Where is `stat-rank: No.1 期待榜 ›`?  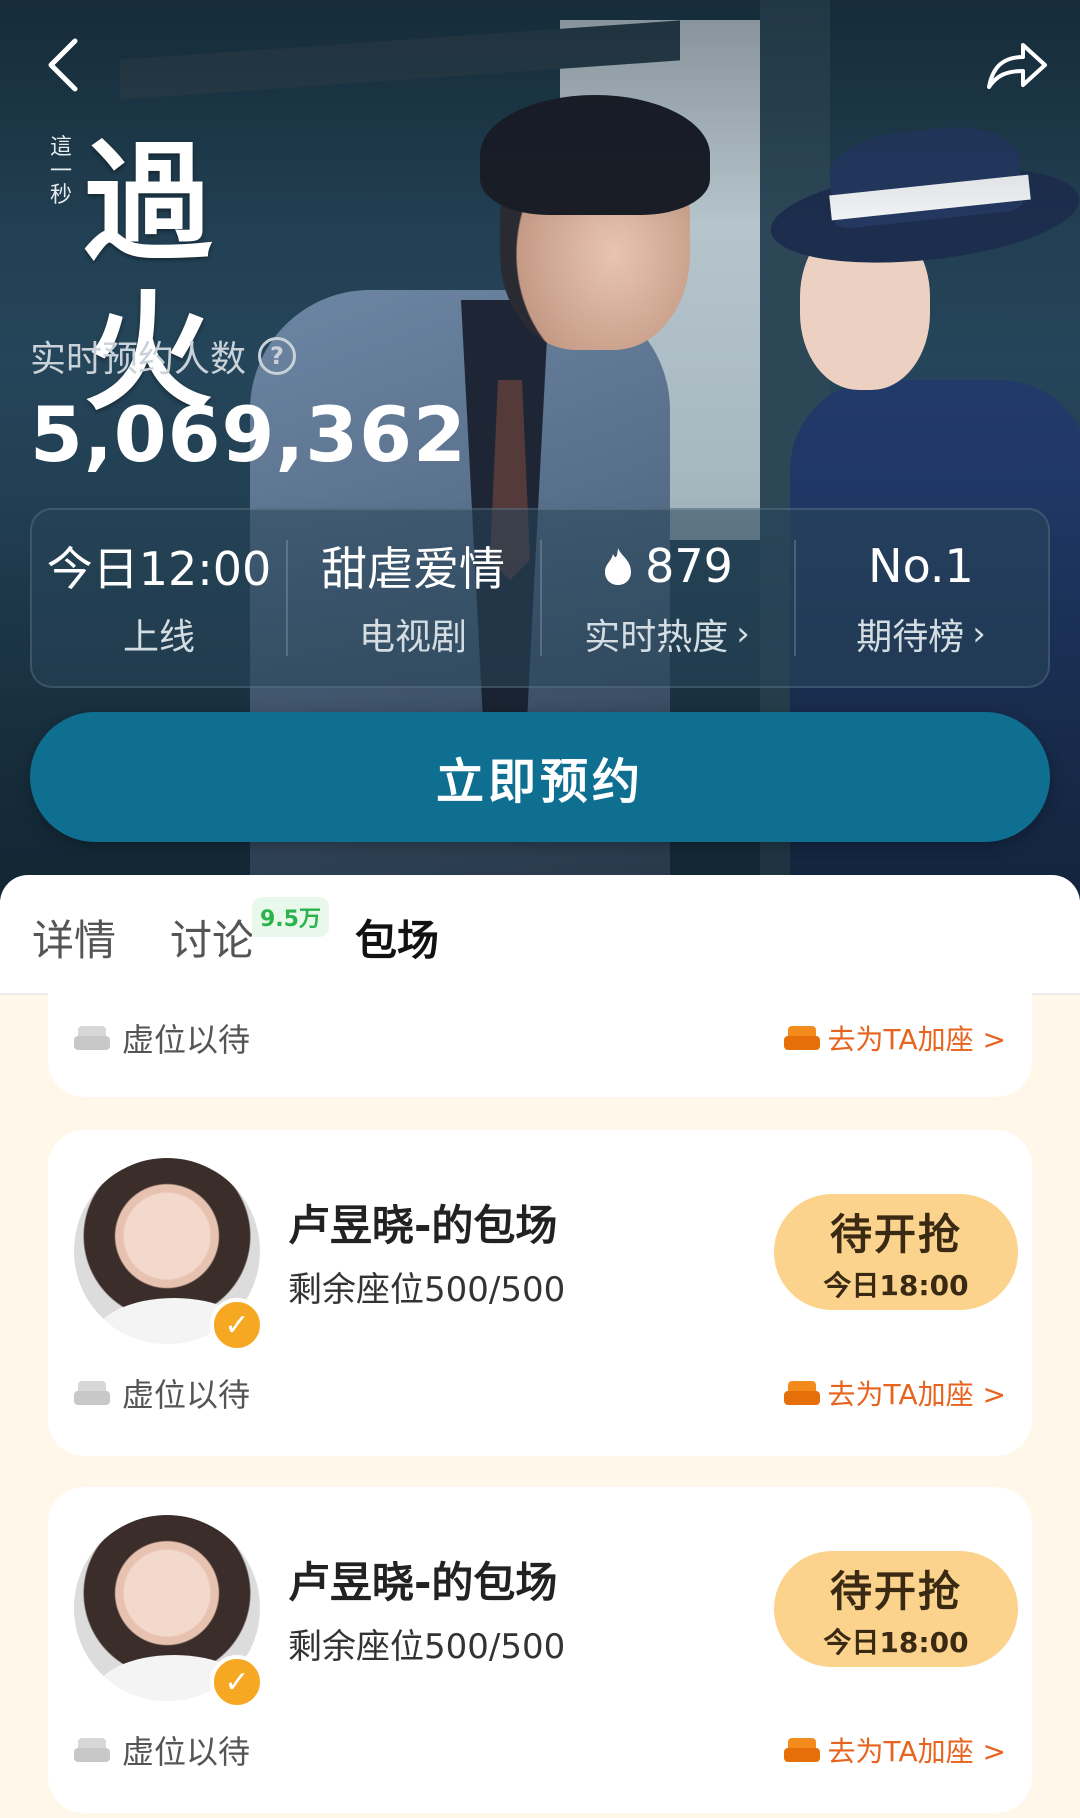
stat-rank: No.1 期待榜 › is located at coordinates (921, 598).